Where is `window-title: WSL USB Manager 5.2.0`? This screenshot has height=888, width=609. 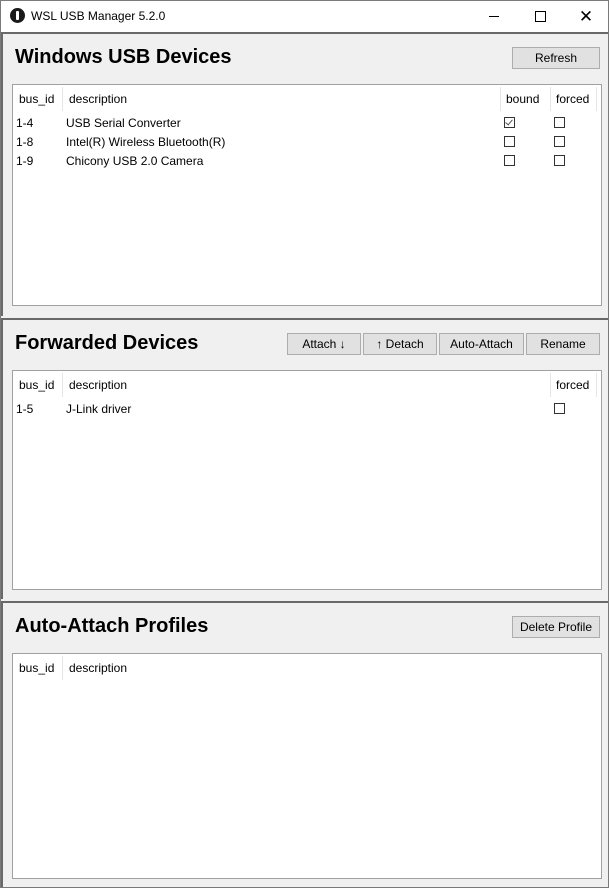
window-title: WSL USB Manager 5.2.0 is located at coordinates (98, 16).